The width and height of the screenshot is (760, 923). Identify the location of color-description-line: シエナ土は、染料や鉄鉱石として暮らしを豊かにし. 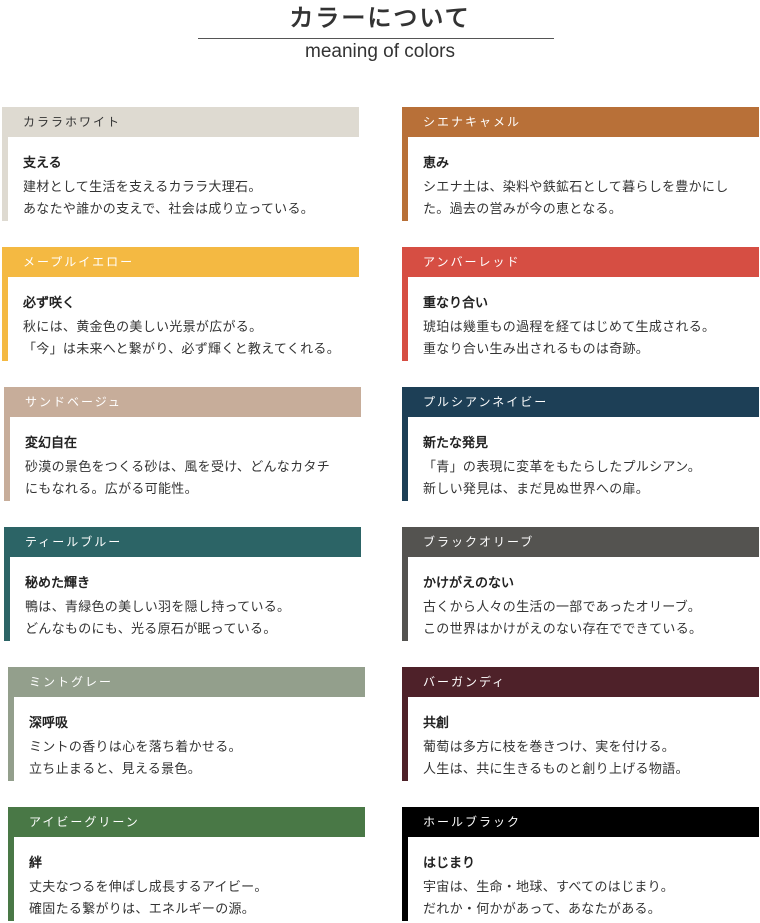
(576, 187).